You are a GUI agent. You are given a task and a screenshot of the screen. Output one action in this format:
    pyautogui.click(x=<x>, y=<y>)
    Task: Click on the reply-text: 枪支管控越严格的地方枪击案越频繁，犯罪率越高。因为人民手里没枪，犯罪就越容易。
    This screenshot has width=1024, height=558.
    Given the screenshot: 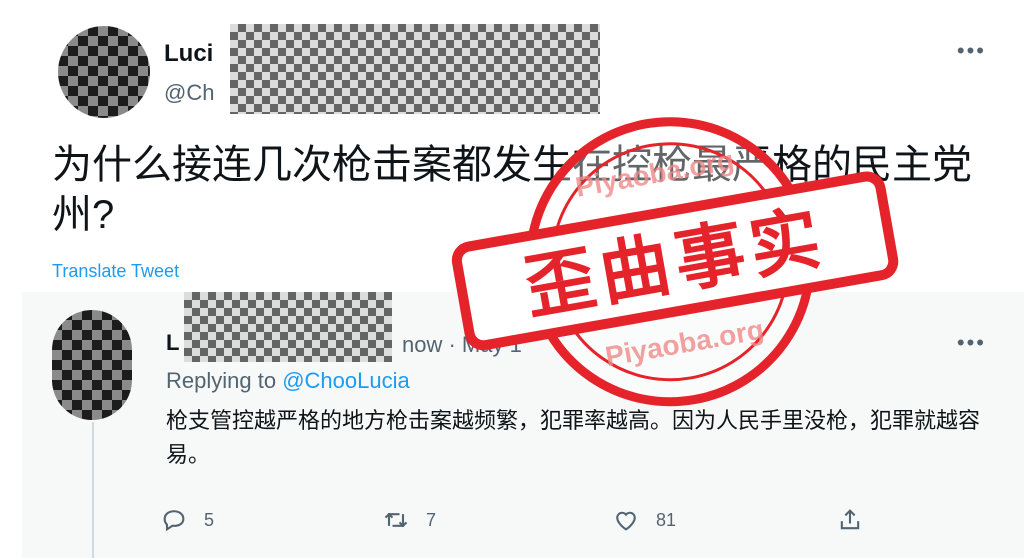 What is the action you would take?
    pyautogui.click(x=573, y=437)
    